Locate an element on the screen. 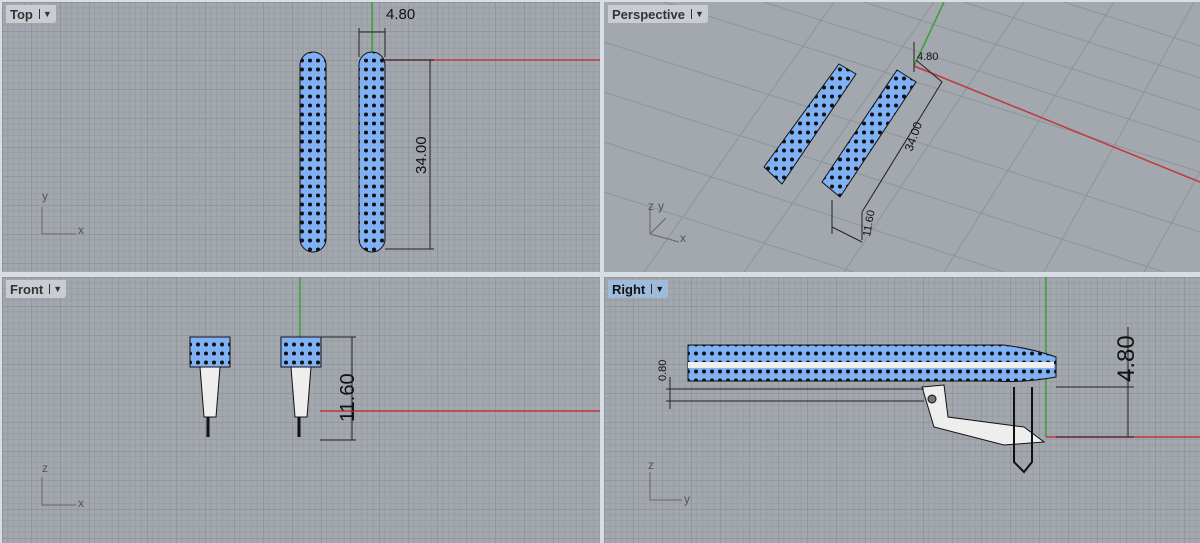 The height and width of the screenshot is (543, 1200). viewport-label-right: Right ▼ is located at coordinates (638, 289).